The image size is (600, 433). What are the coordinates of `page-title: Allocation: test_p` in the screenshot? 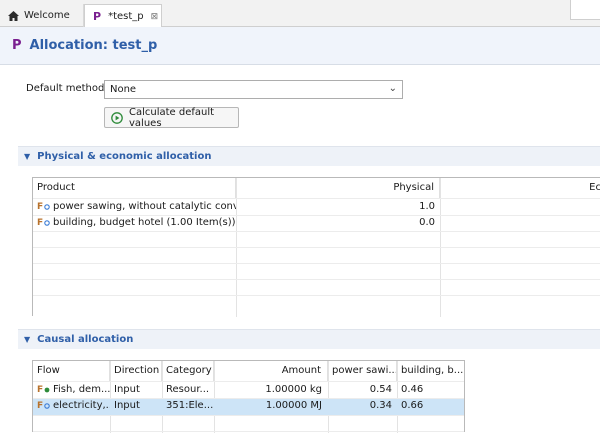 It's located at (93, 45).